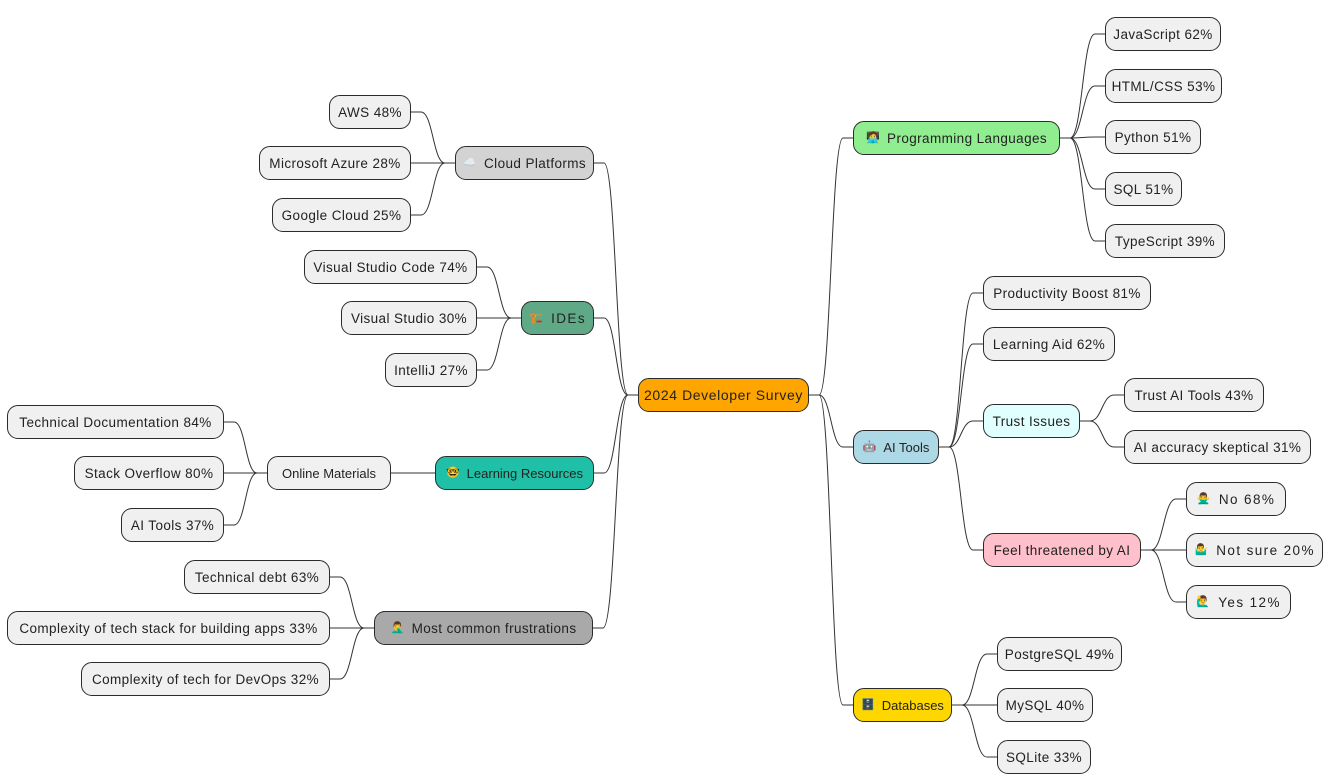 This screenshot has height=780, width=1326. What do you see at coordinates (1044, 757) in the screenshot?
I see `node-sqlite: SQLite 33%` at bounding box center [1044, 757].